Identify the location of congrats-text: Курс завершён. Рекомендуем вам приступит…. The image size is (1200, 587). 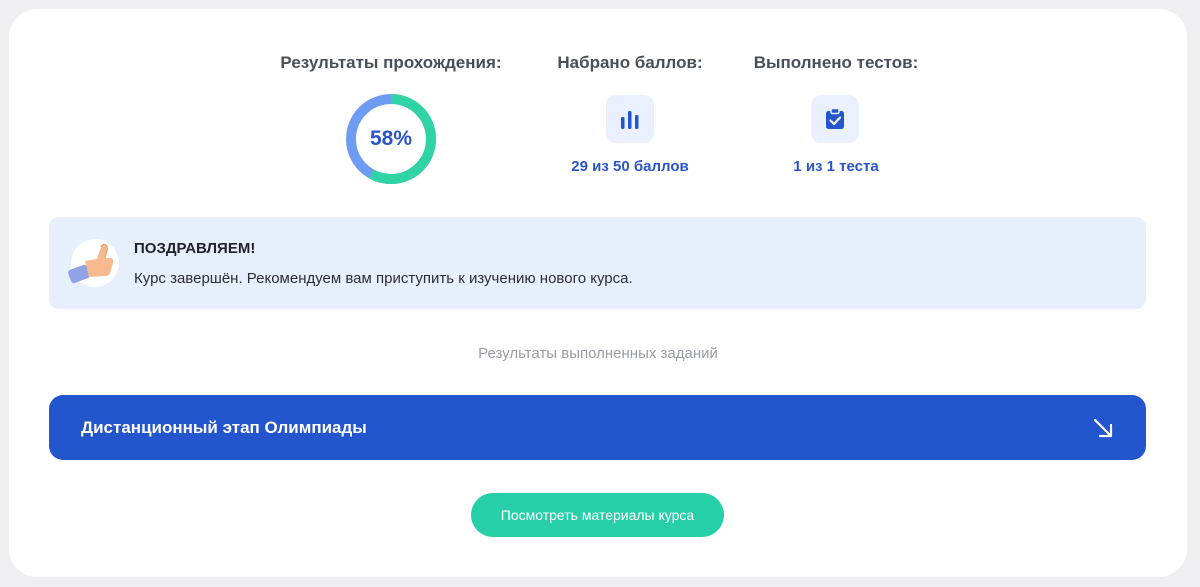
(383, 278).